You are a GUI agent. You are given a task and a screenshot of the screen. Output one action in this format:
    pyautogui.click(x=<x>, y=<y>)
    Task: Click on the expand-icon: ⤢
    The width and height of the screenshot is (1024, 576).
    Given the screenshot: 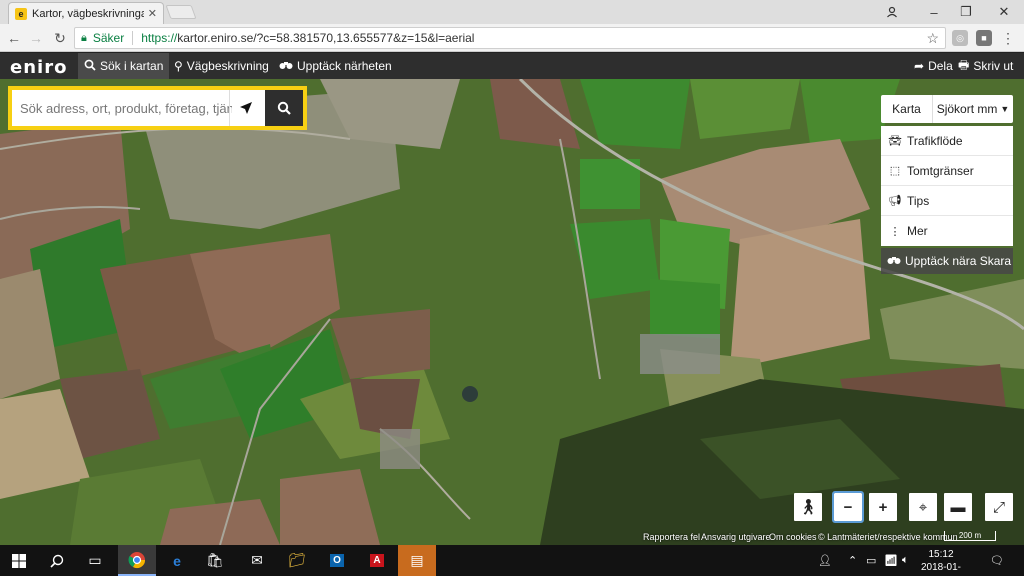 What is the action you would take?
    pyautogui.click(x=998, y=507)
    